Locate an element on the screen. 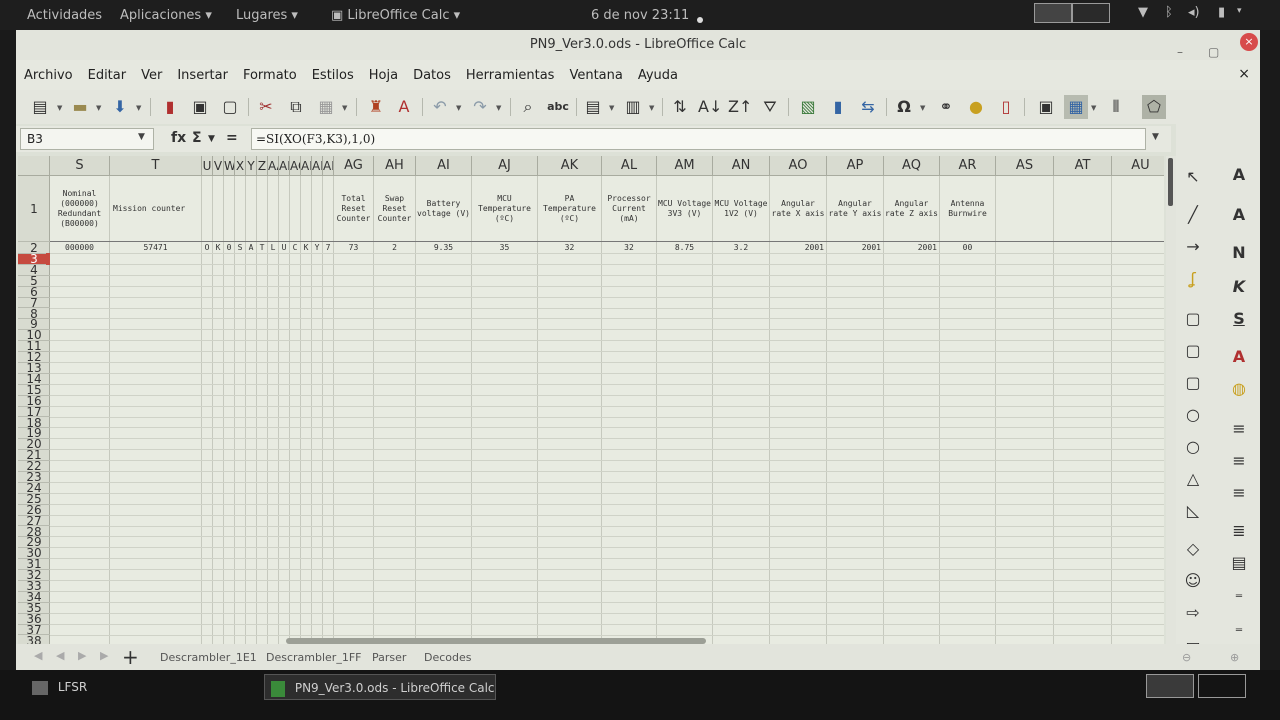 This screenshot has width=1280, height=720. name-box: B3 is located at coordinates (87, 139).